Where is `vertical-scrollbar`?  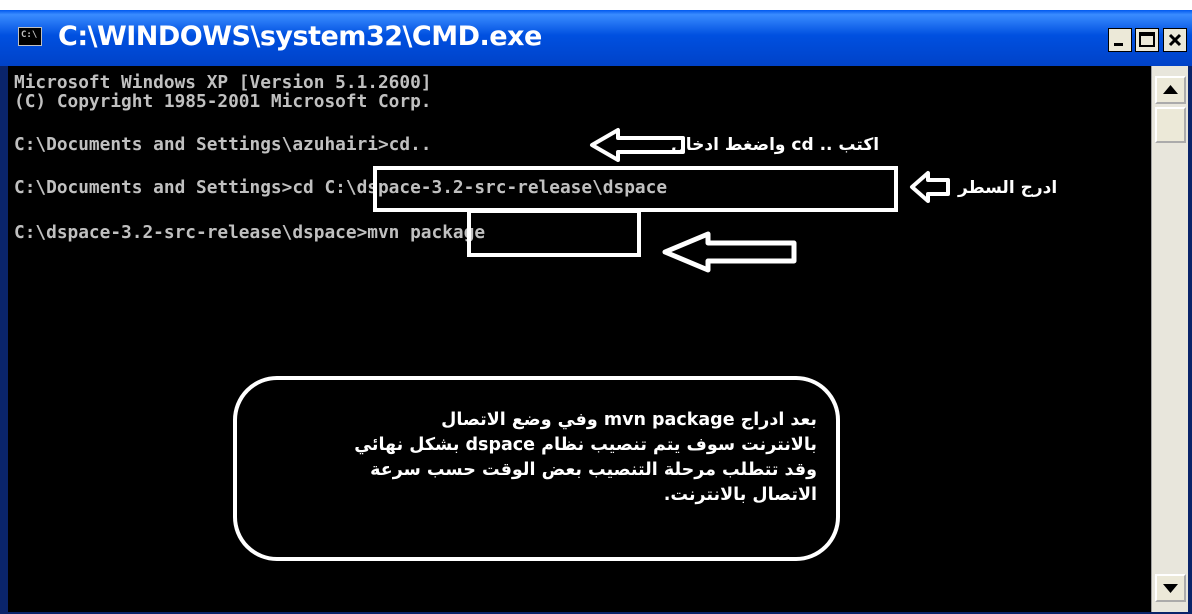
vertical-scrollbar is located at coordinates (1169, 339).